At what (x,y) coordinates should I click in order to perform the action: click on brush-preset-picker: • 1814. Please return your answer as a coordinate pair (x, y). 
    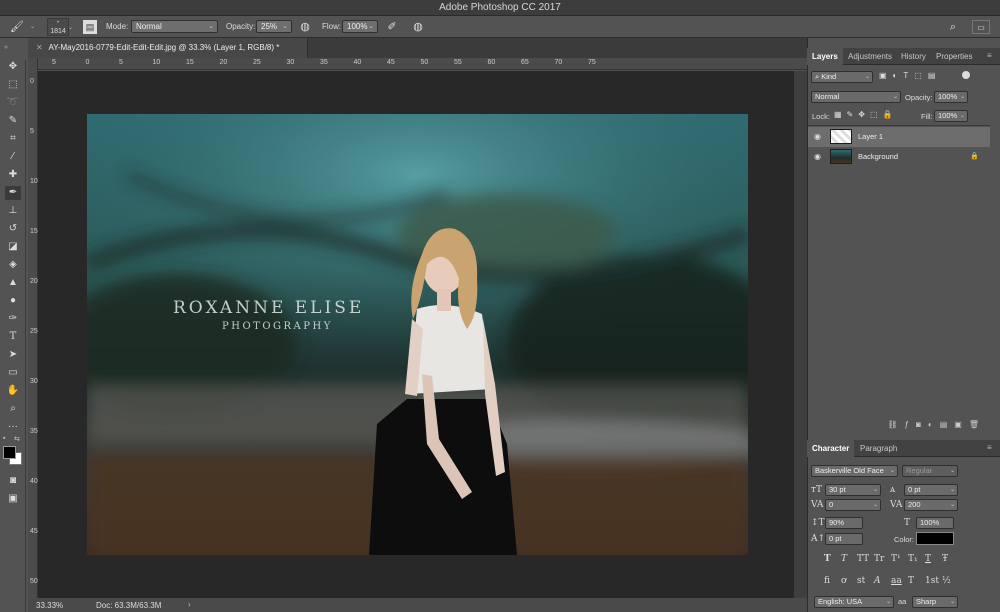
    Looking at the image, I should click on (58, 27).